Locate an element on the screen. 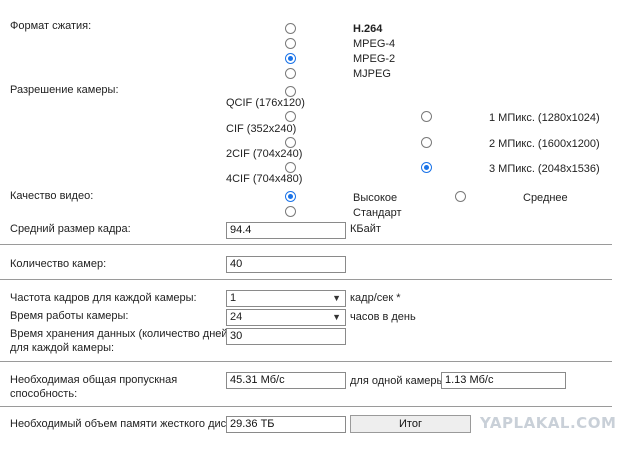 Image resolution: width=640 pixels, height=453 pixels. resolution-radio-3mp is located at coordinates (426, 167).